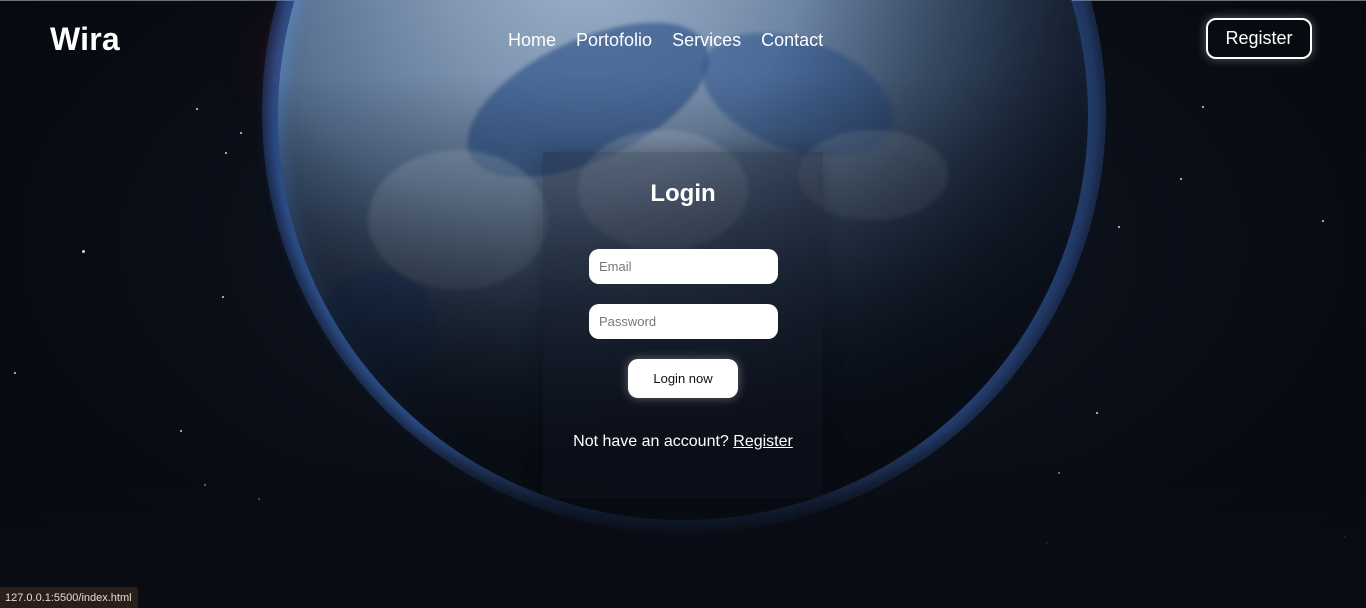  Describe the element at coordinates (683, 378) in the screenshot. I see `login-submit-button: Login now` at that location.